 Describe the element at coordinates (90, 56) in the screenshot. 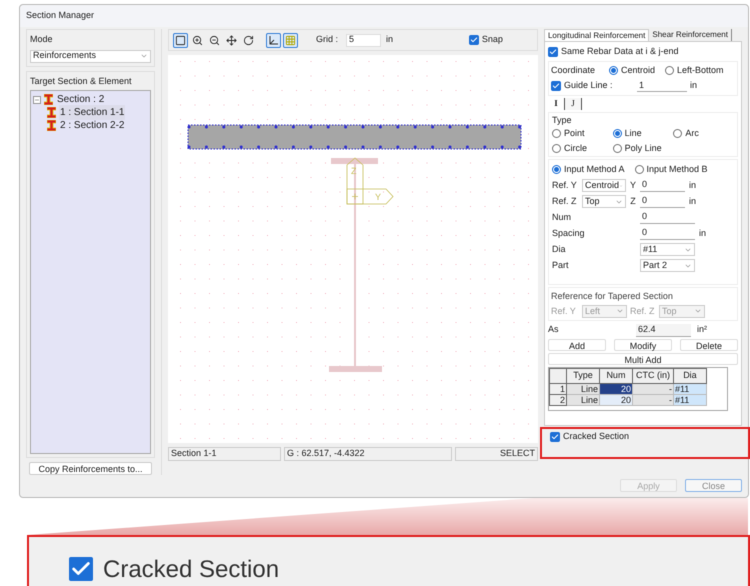

I see `dropdown: Reinforcements` at that location.